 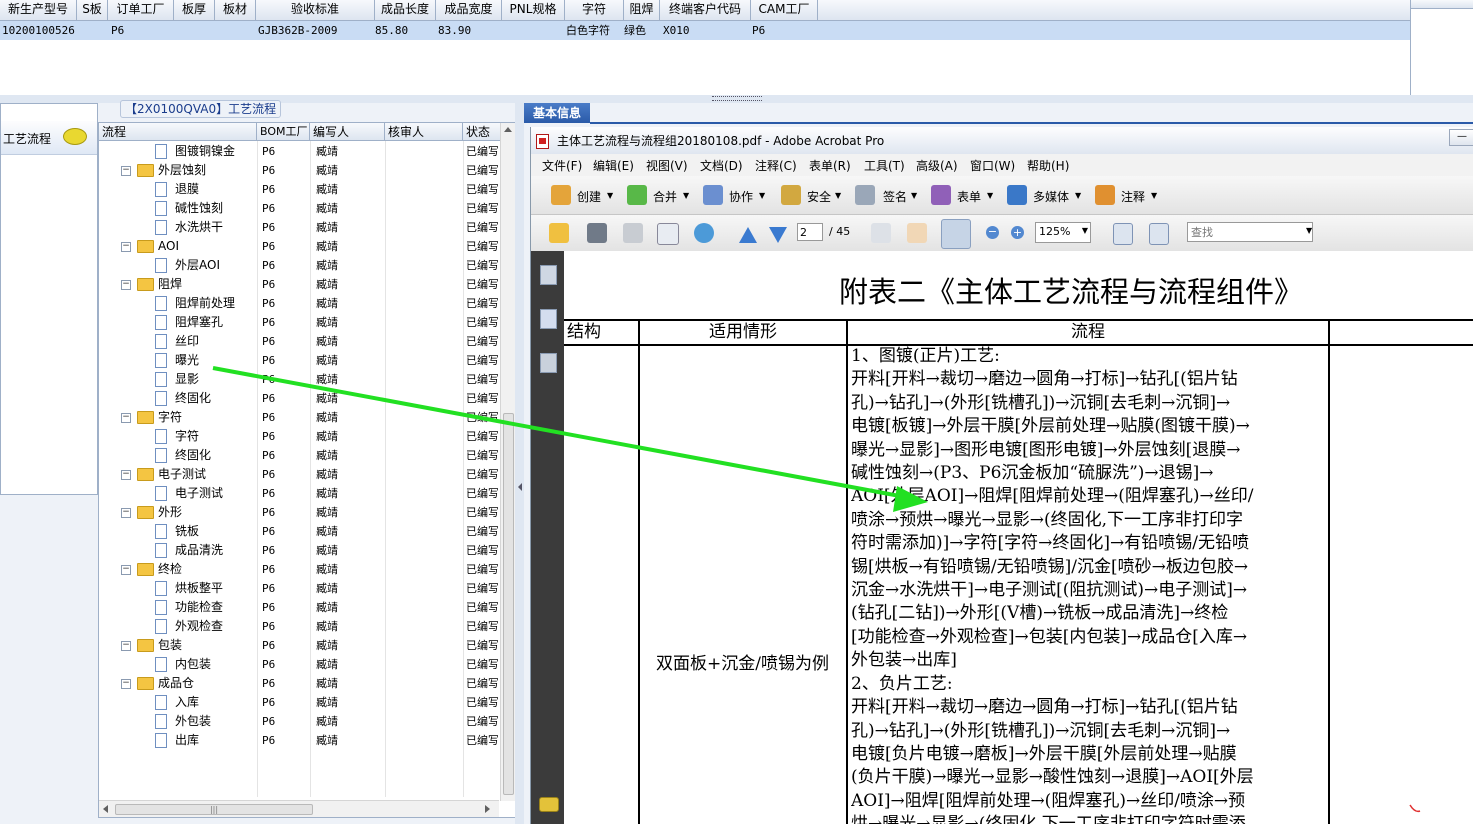 What do you see at coordinates (1250, 232) in the screenshot?
I see `find-input` at bounding box center [1250, 232].